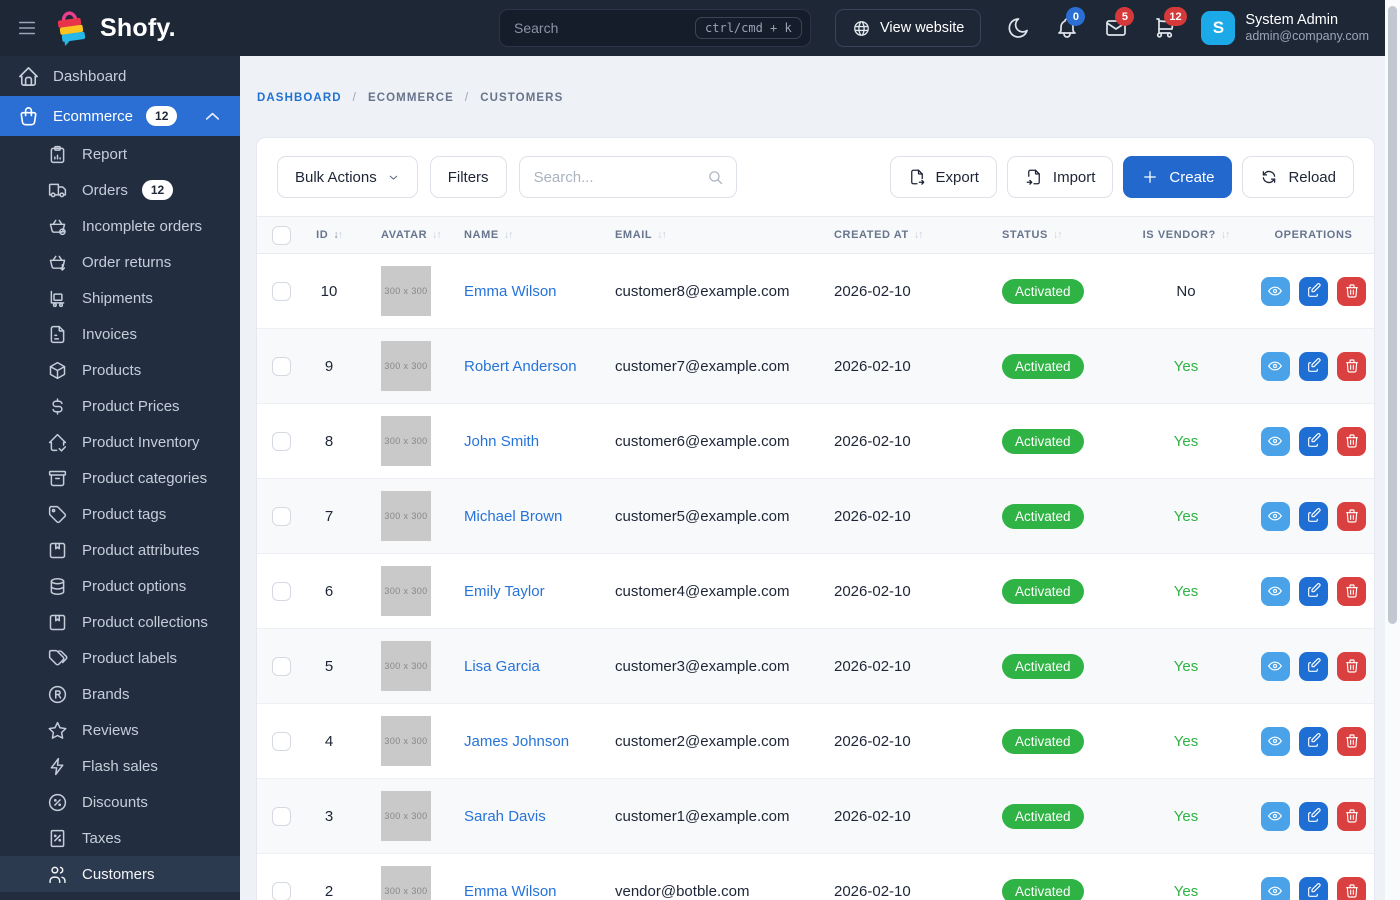 Image resolution: width=1400 pixels, height=900 pixels. Describe the element at coordinates (1119, 23) in the screenshot. I see `messages-button: 5` at that location.